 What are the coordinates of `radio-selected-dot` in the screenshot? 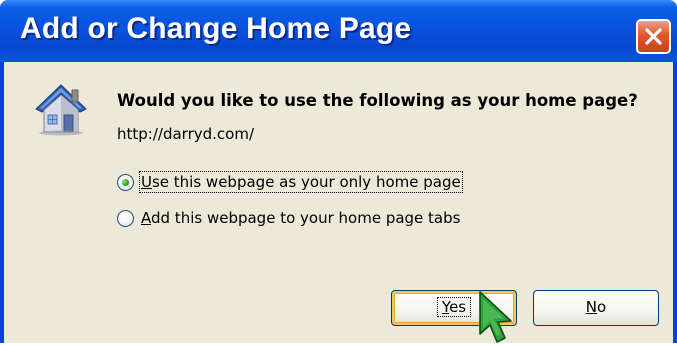 It's located at (125, 182).